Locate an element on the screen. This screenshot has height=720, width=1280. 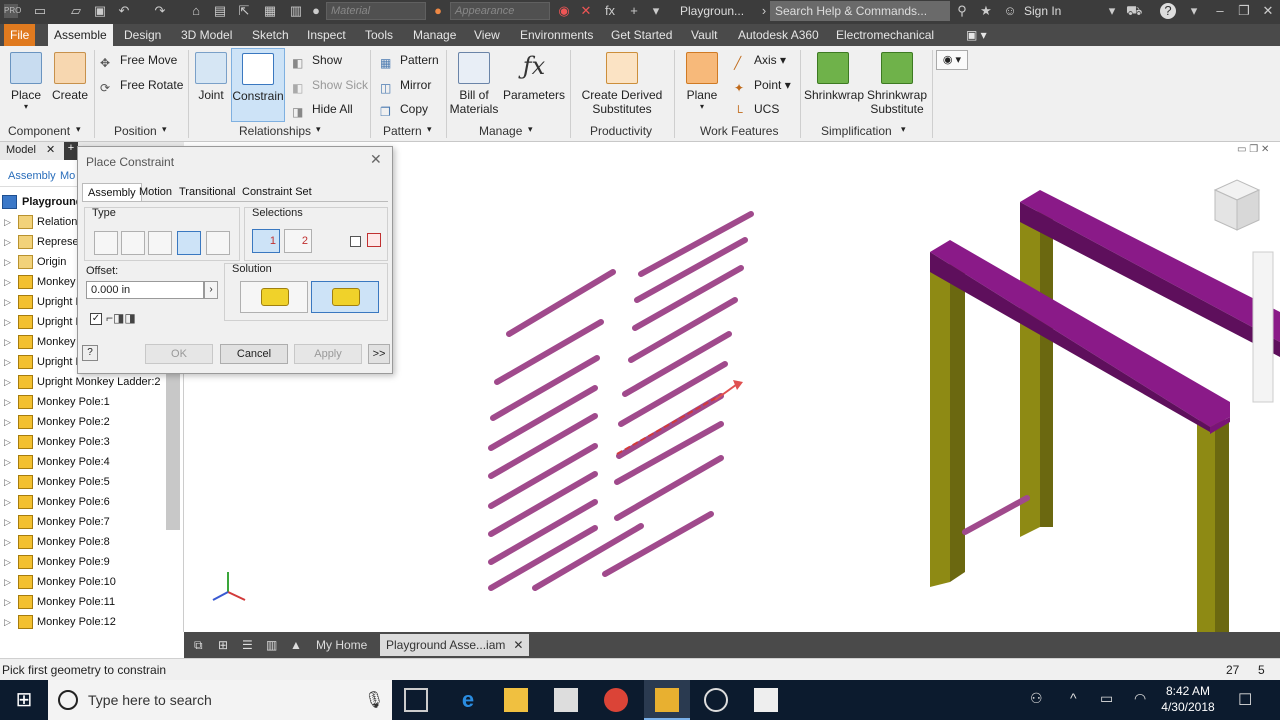
free-rotate-button: ⟳ Free Rotate is located at coordinates (140, 85).